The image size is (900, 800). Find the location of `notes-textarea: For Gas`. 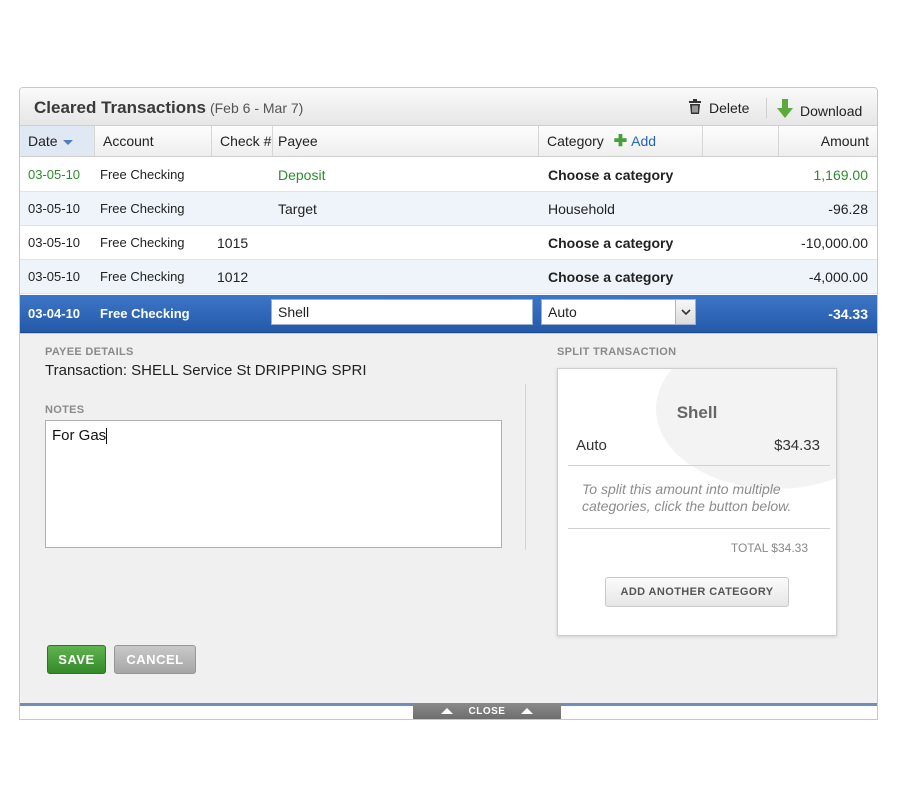

notes-textarea: For Gas is located at coordinates (273, 484).